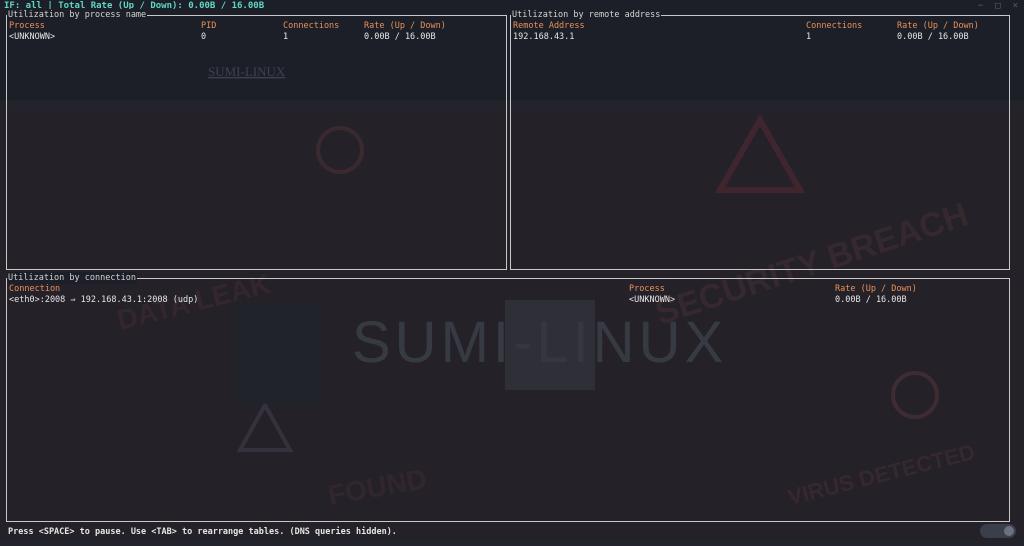 The height and width of the screenshot is (546, 1024). I want to click on window-controls: − □ ×, so click(998, 6).